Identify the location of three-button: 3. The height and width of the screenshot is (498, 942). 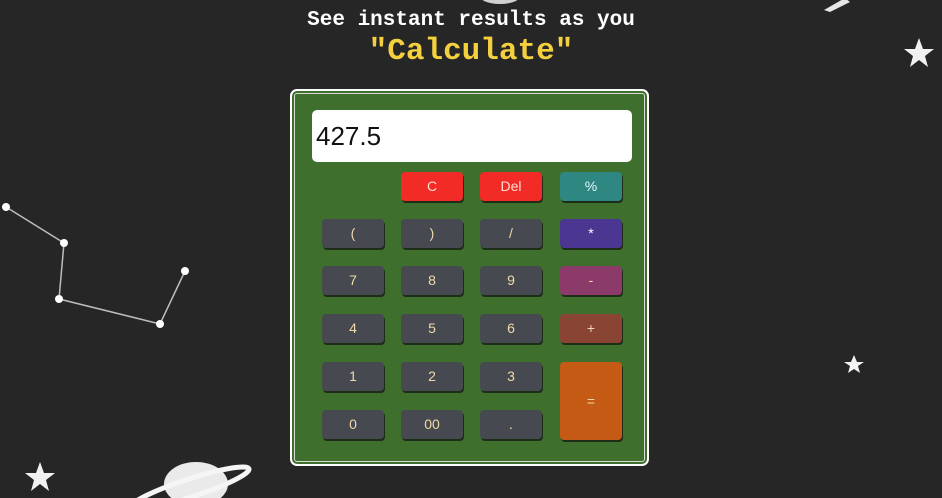
(511, 376).